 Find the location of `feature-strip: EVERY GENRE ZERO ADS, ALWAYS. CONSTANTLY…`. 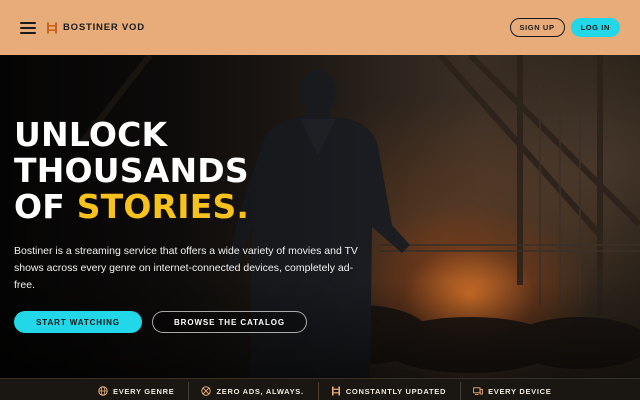

feature-strip: EVERY GENRE ZERO ADS, ALWAYS. CONSTANTLY… is located at coordinates (320, 389).